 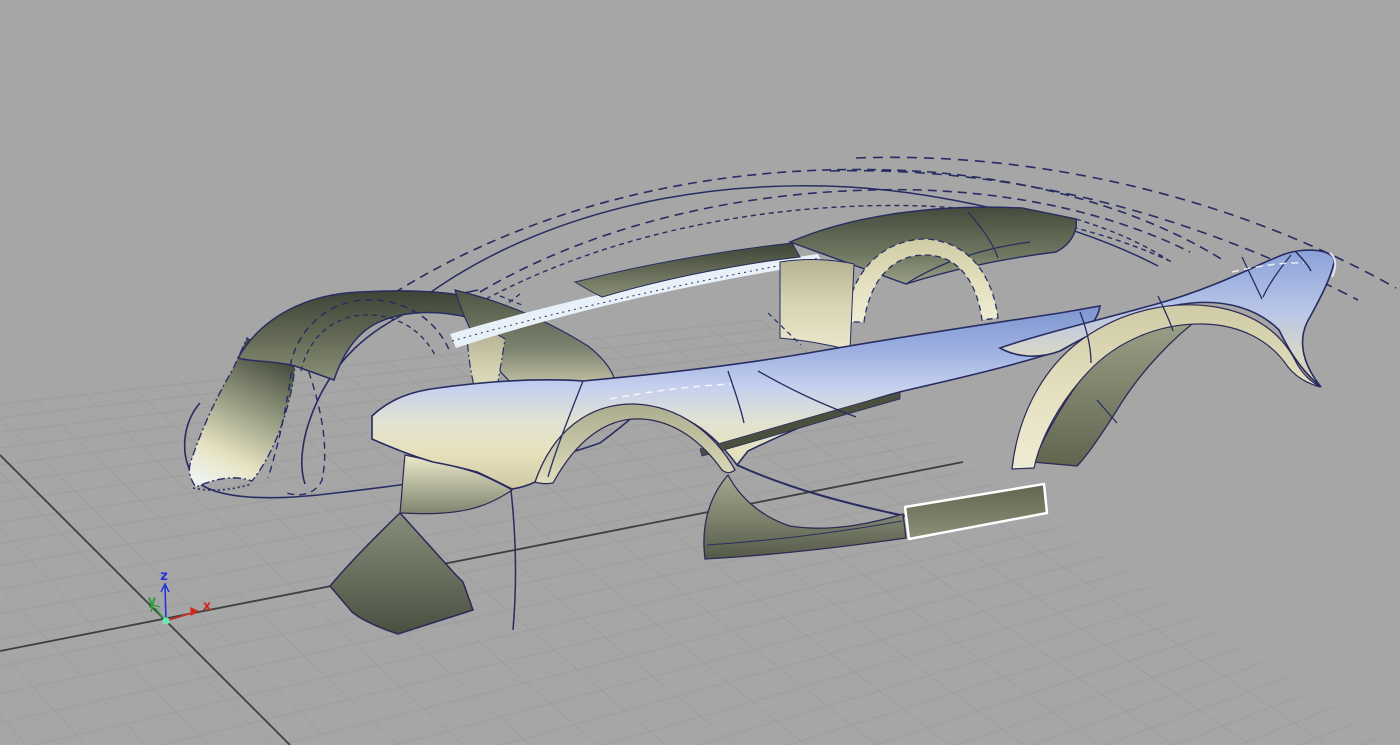 What do you see at coordinates (164, 576) in the screenshot?
I see `gizmo-z-label: z` at bounding box center [164, 576].